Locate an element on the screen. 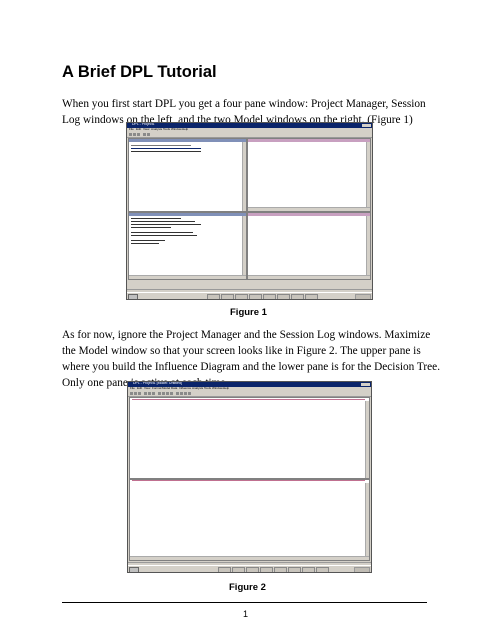 This screenshot has height=640, width=495. document-title: A Brief DPL Tutorial is located at coordinates (139, 72).